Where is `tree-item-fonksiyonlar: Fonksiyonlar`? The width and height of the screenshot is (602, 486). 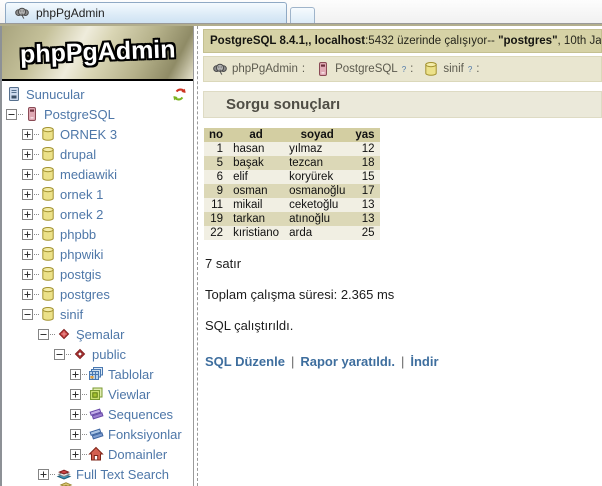 tree-item-fonksiyonlar: Fonksiyonlar is located at coordinates (97, 434).